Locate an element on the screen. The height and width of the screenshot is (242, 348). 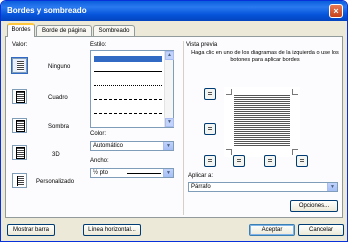
column-divider is located at coordinates (183, 128).